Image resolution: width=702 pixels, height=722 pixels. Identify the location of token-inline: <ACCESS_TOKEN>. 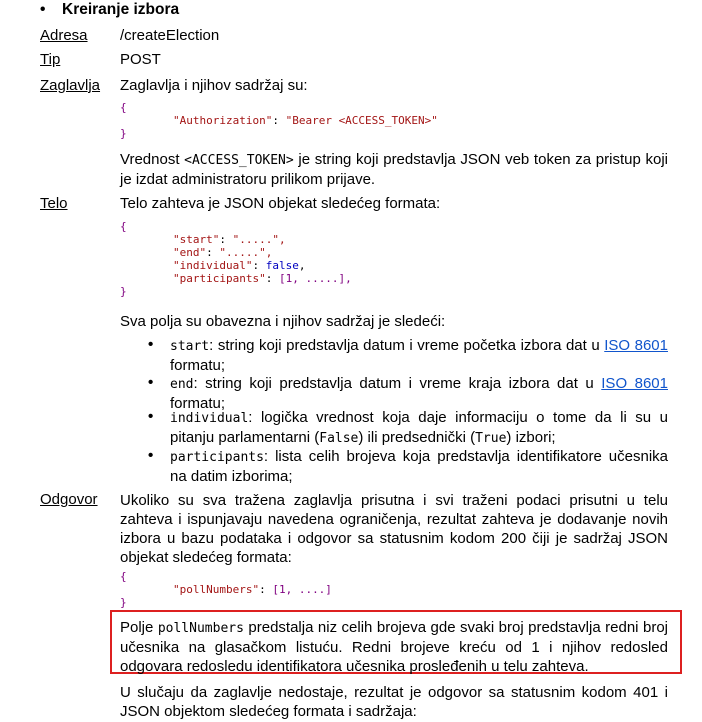
(239, 160).